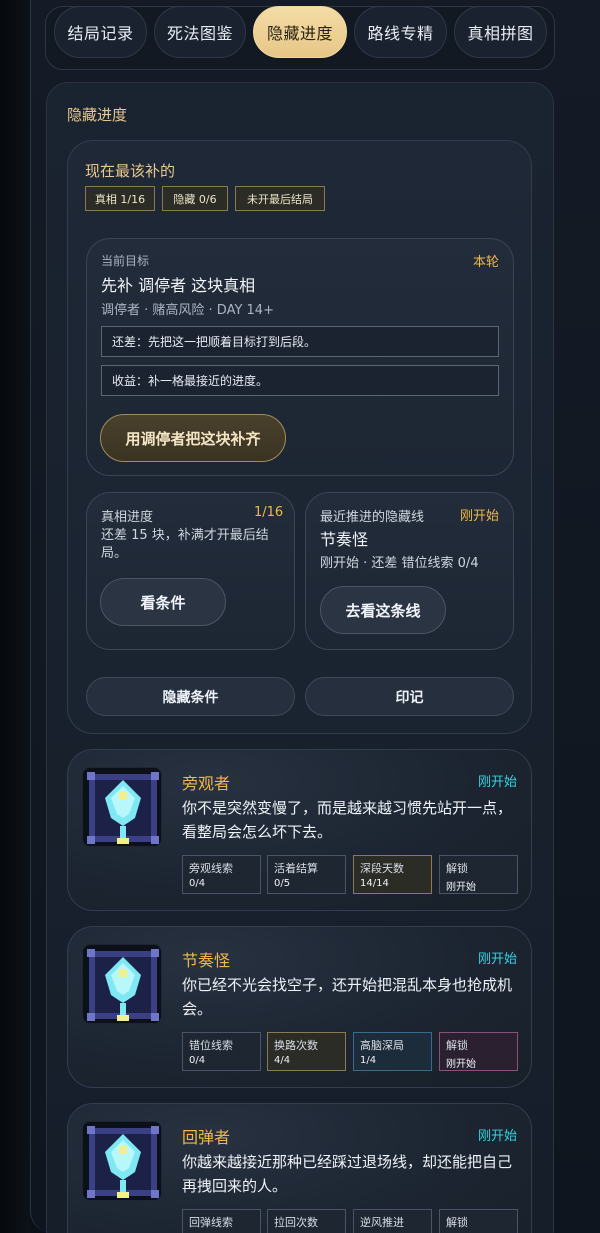  Describe the element at coordinates (120, 198) in the screenshot. I see `chip-truth: 真相 1/16` at that location.